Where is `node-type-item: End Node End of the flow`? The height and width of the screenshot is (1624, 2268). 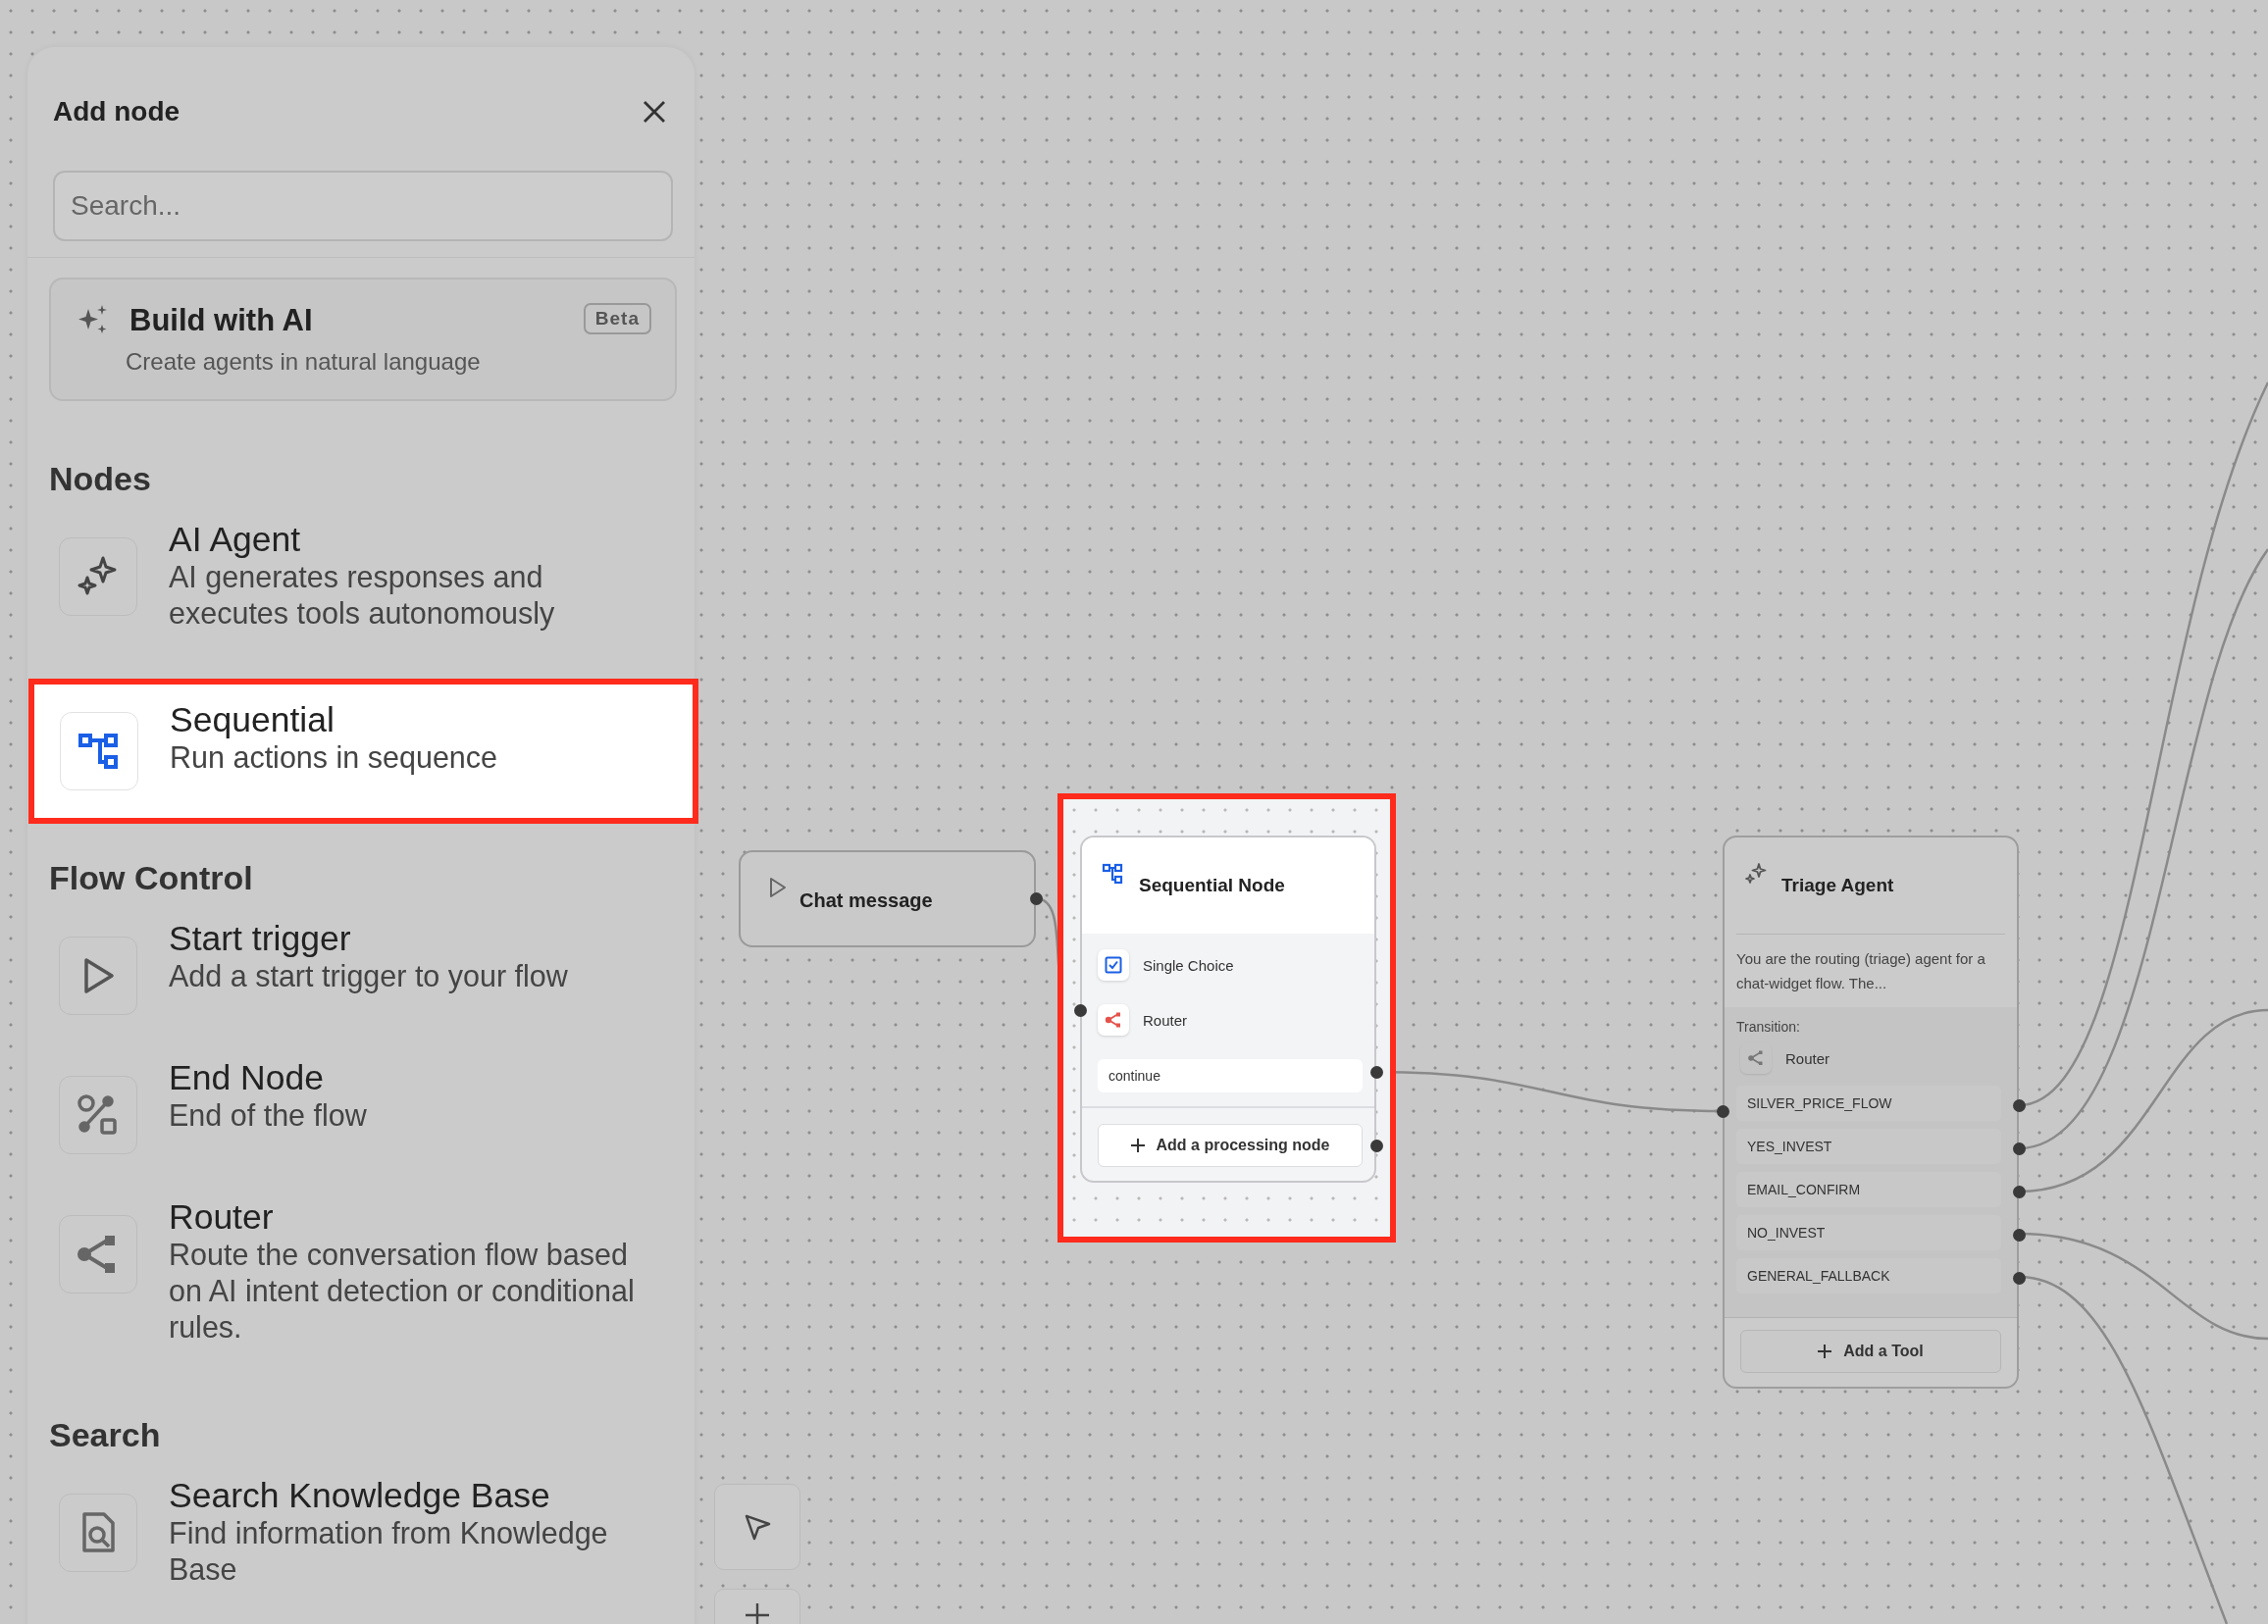
node-type-item: End Node End of the flow is located at coordinates (363, 1120).